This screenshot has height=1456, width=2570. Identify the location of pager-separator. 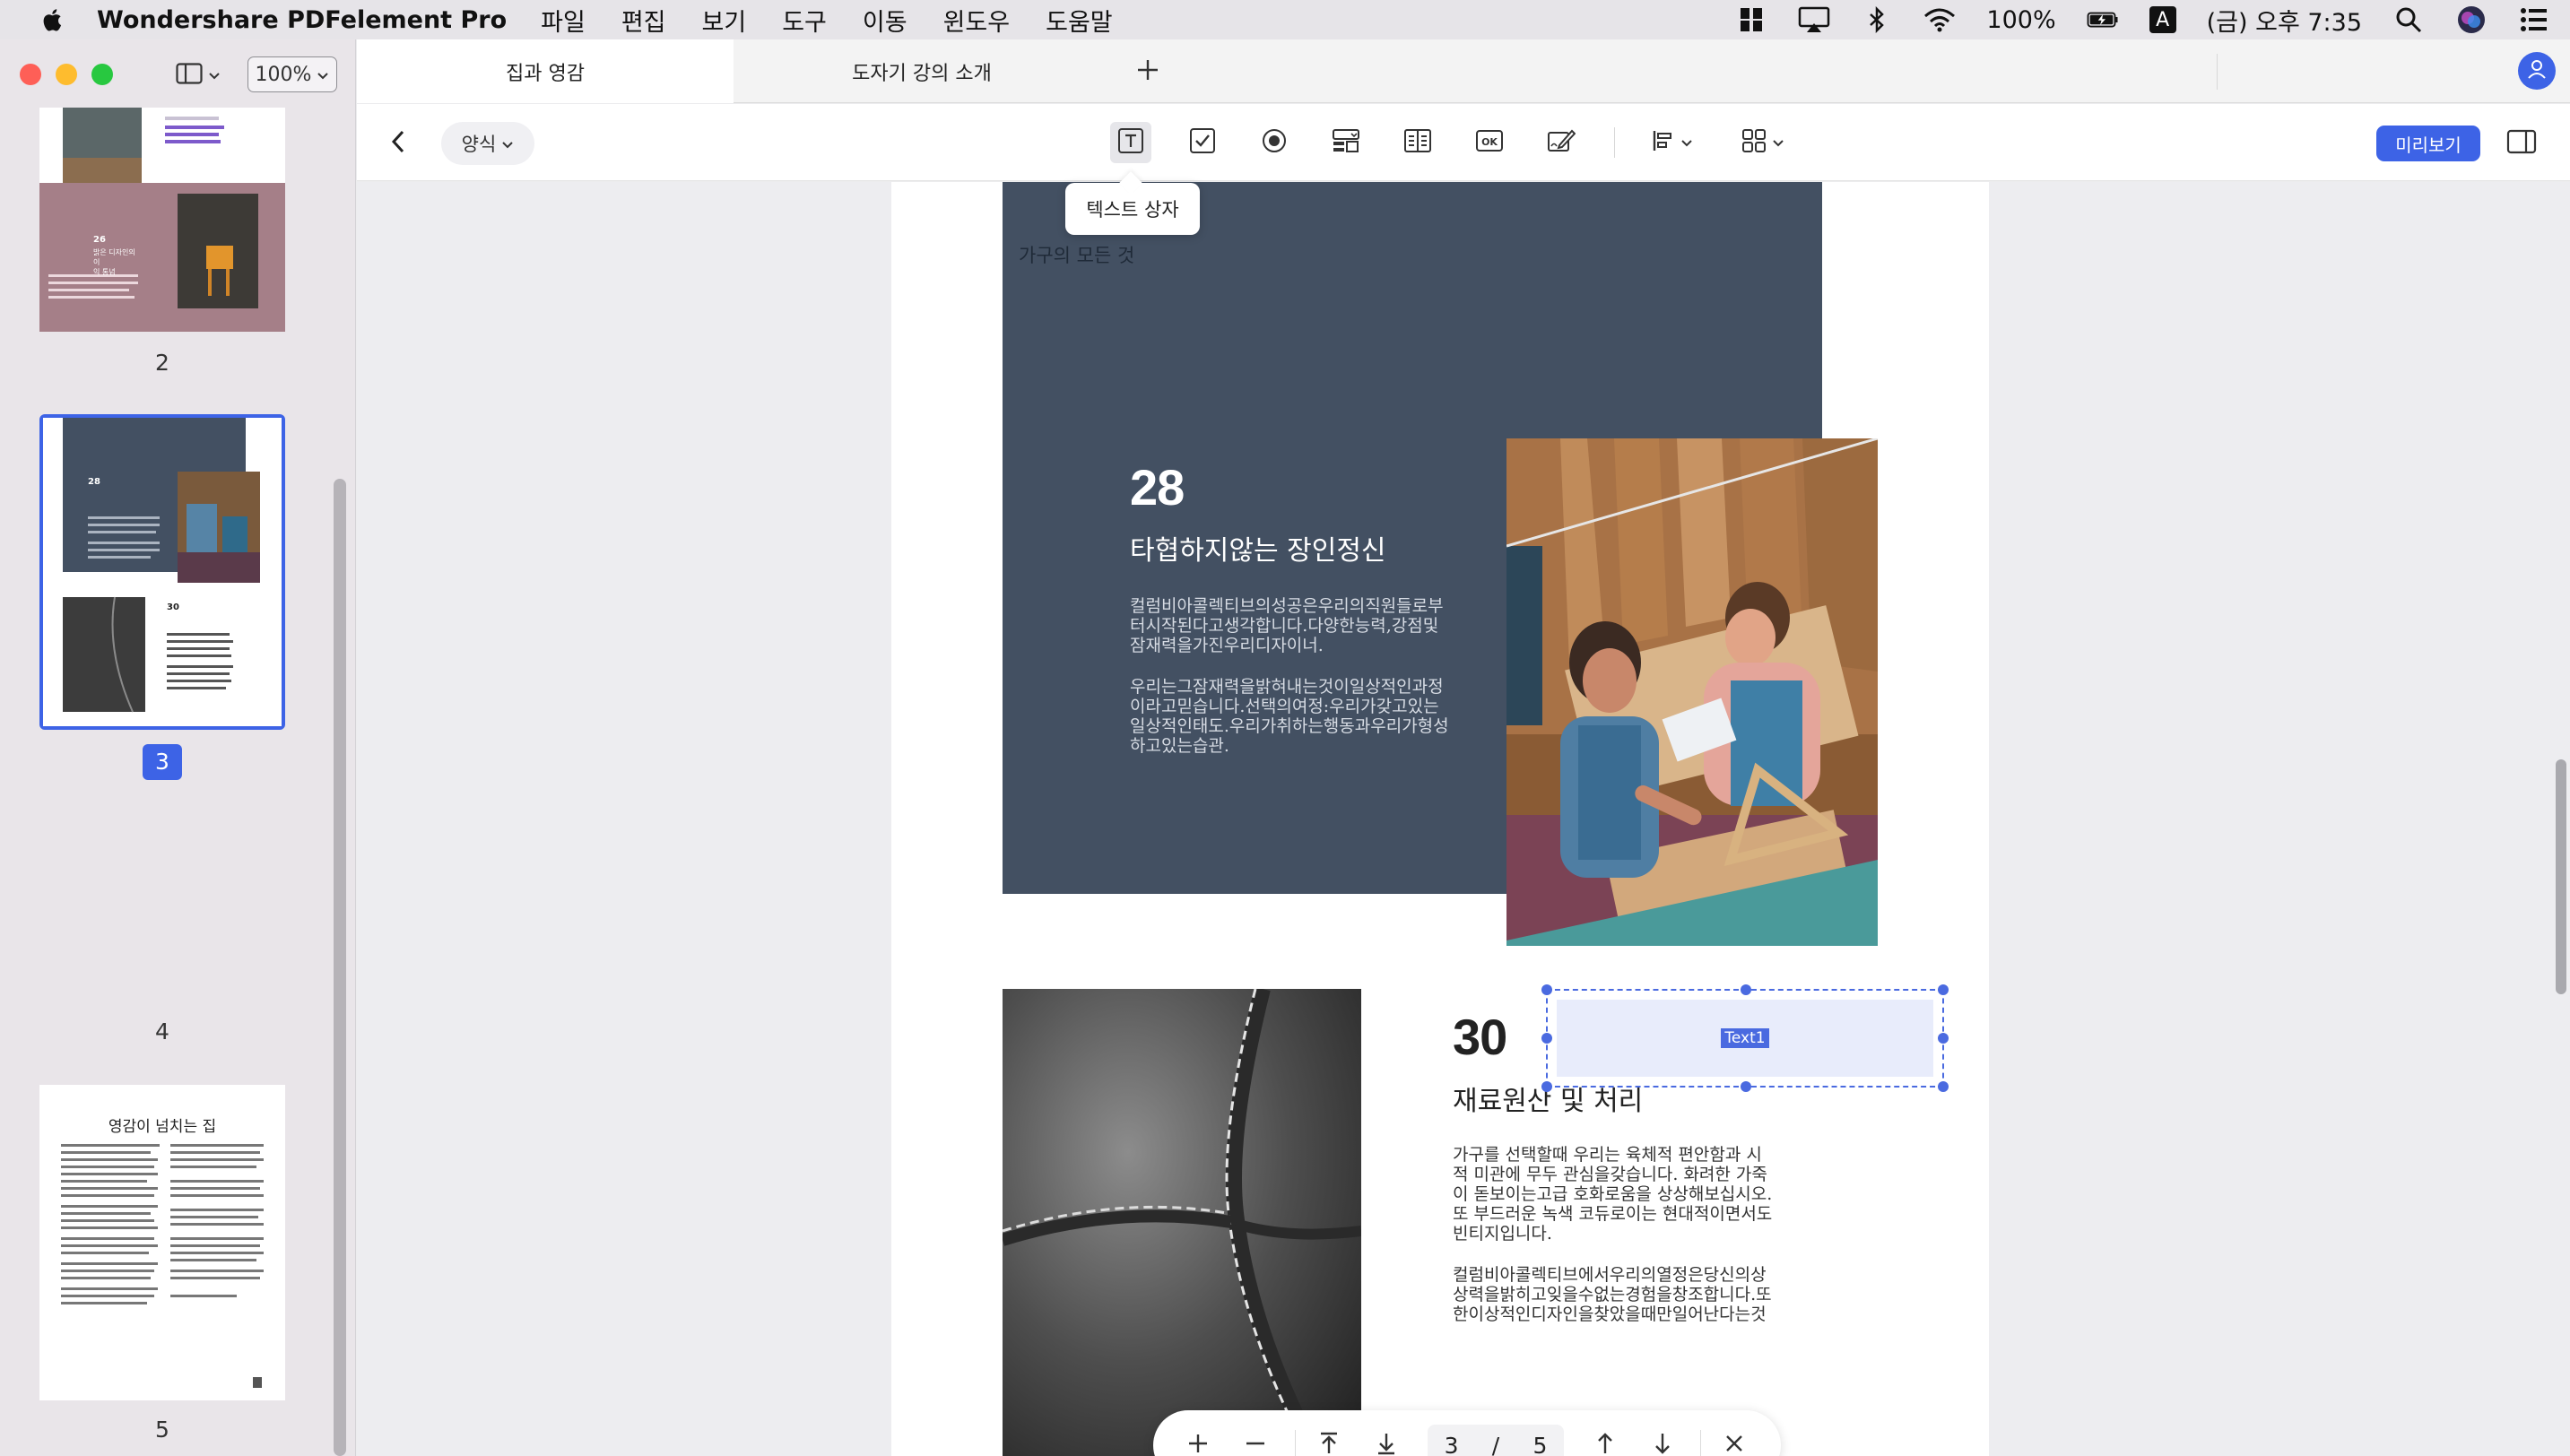
(1700, 1443).